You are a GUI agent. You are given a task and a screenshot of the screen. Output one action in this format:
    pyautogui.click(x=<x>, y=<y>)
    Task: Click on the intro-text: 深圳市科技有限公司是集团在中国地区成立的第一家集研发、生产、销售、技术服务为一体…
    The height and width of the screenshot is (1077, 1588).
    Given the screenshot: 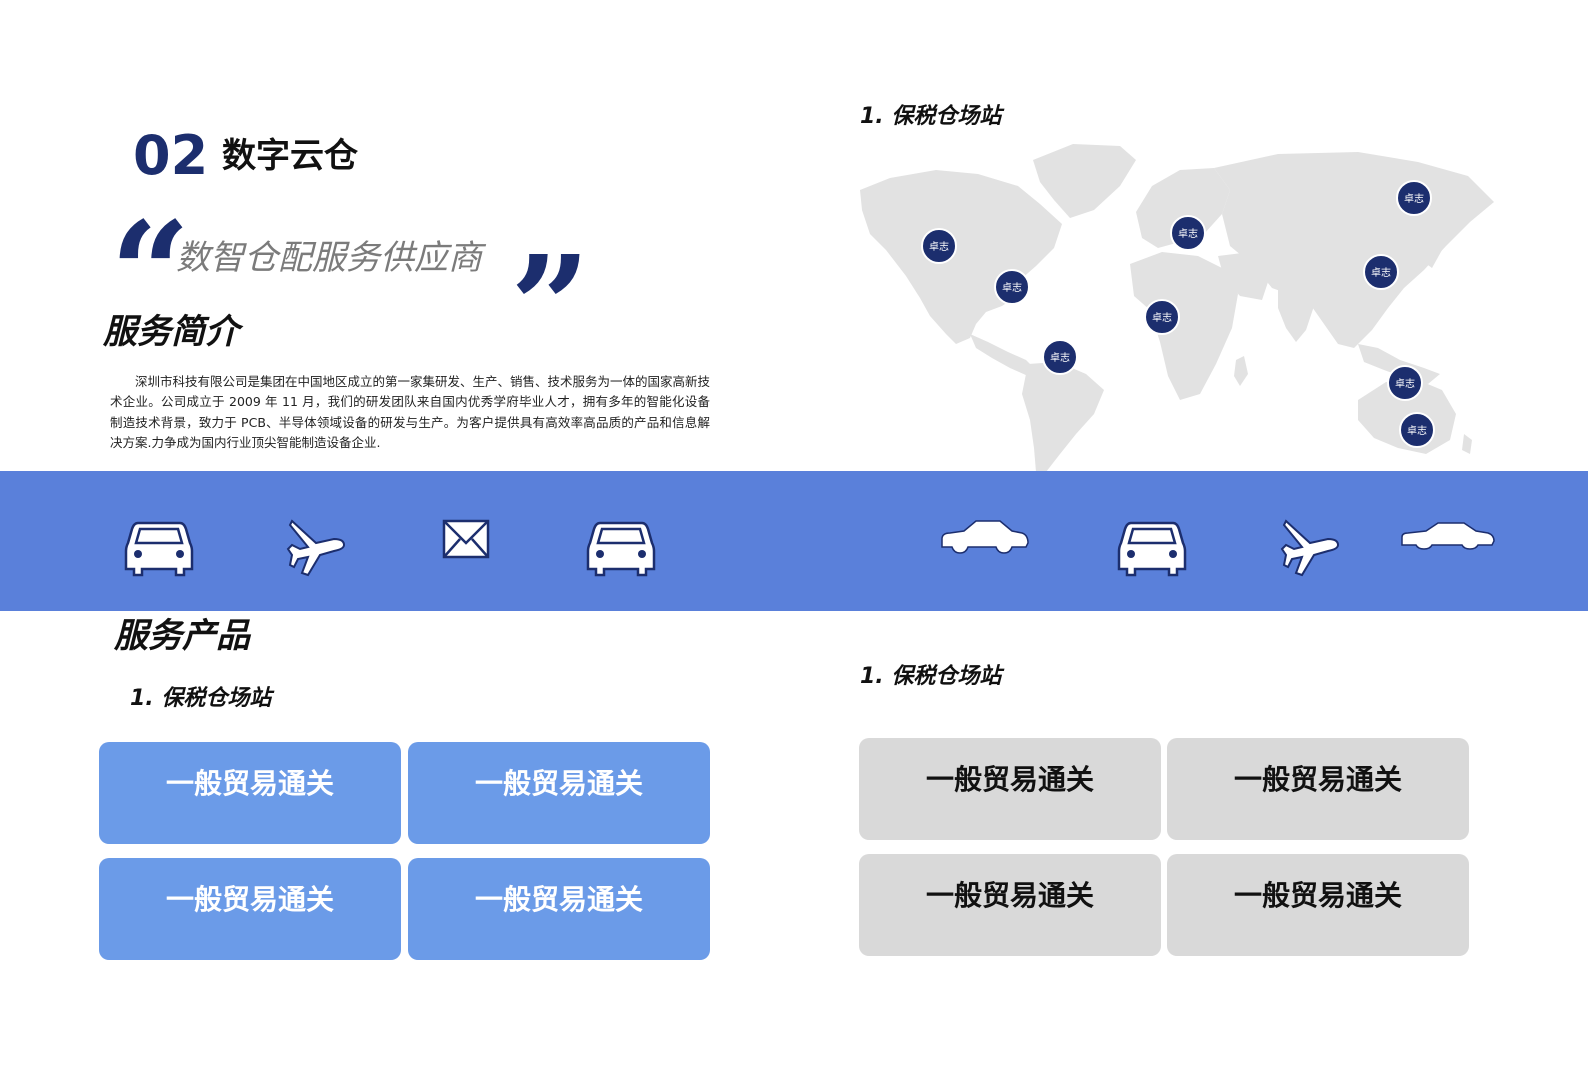 What is the action you would take?
    pyautogui.click(x=410, y=412)
    